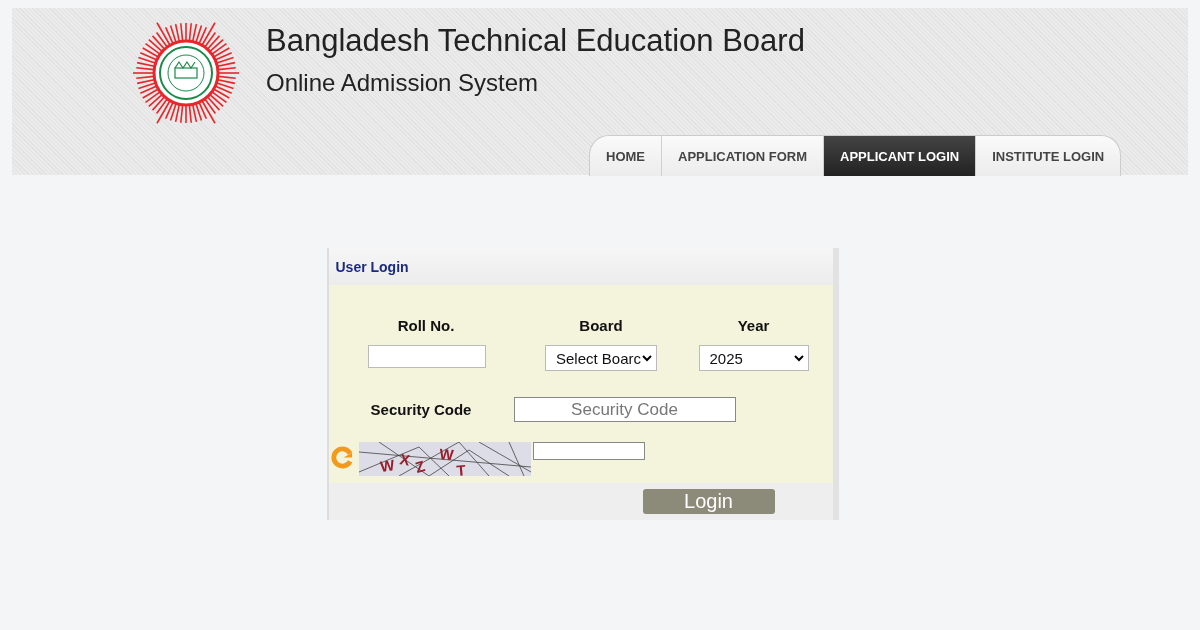 The height and width of the screenshot is (630, 1200). What do you see at coordinates (427, 356) in the screenshot?
I see `input-field` at bounding box center [427, 356].